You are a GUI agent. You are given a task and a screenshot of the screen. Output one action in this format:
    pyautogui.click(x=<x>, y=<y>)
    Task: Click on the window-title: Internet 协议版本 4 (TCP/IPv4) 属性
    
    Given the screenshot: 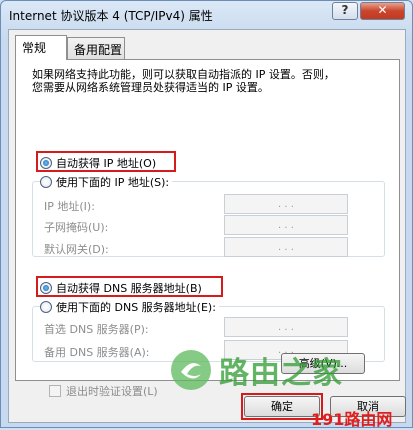 What is the action you would take?
    pyautogui.click(x=111, y=16)
    